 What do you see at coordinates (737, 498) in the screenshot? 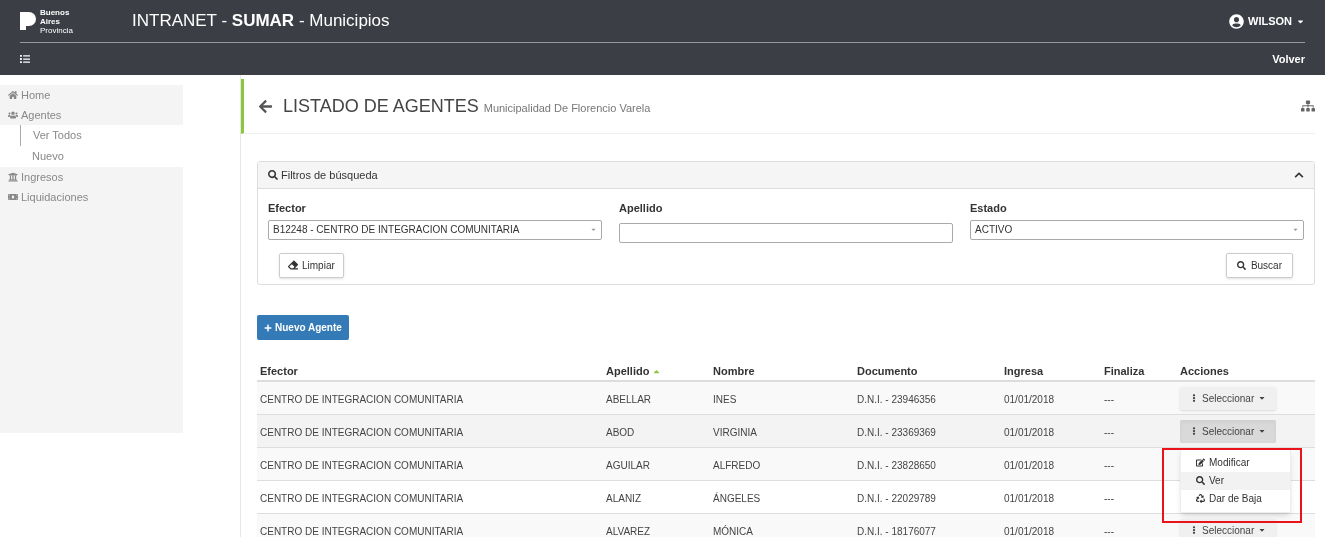
I see `table-cell: ÁNGELES` at bounding box center [737, 498].